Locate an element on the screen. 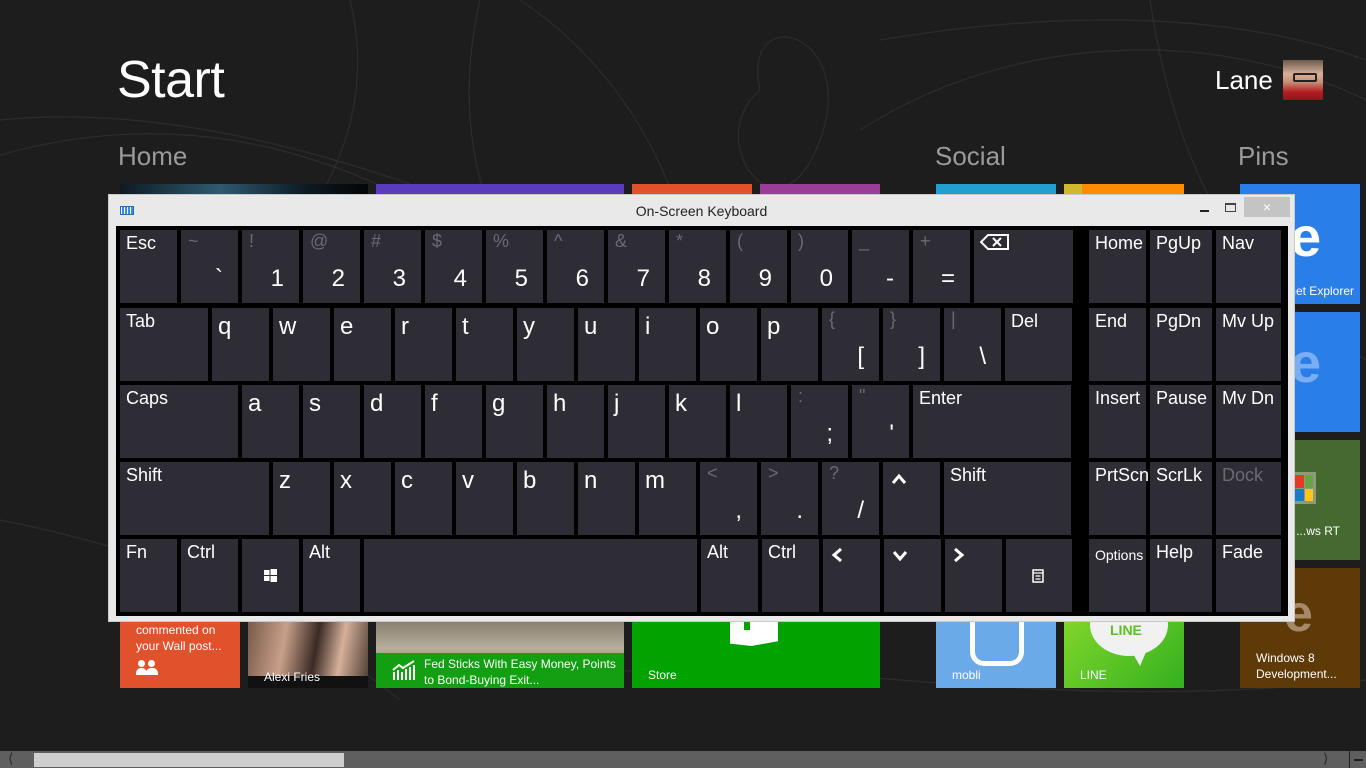 This screenshot has width=1366, height=768. key-caps: Caps is located at coordinates (179, 421).